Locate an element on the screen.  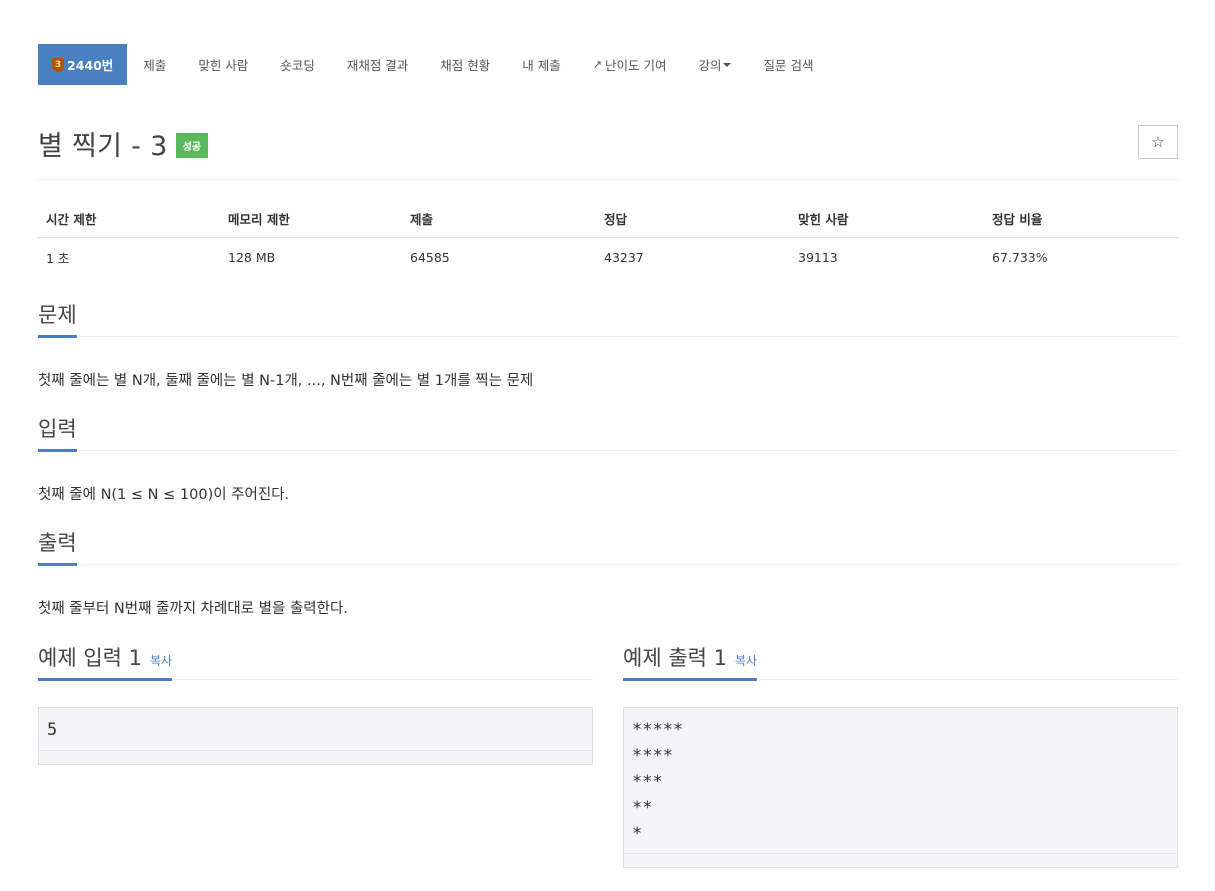
tab-my-submissions: 내 제출 is located at coordinates (541, 64).